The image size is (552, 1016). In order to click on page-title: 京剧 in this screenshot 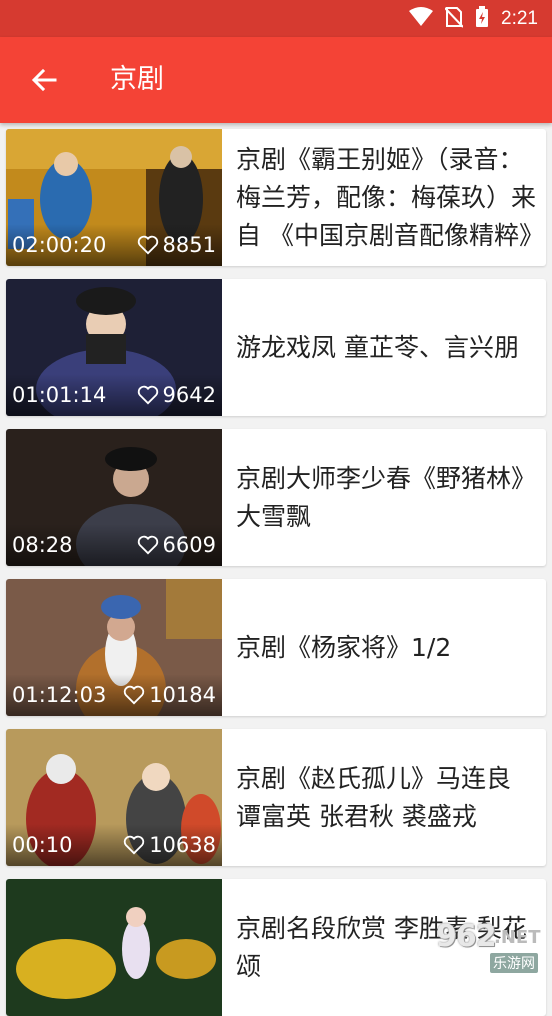, I will do `click(137, 79)`.